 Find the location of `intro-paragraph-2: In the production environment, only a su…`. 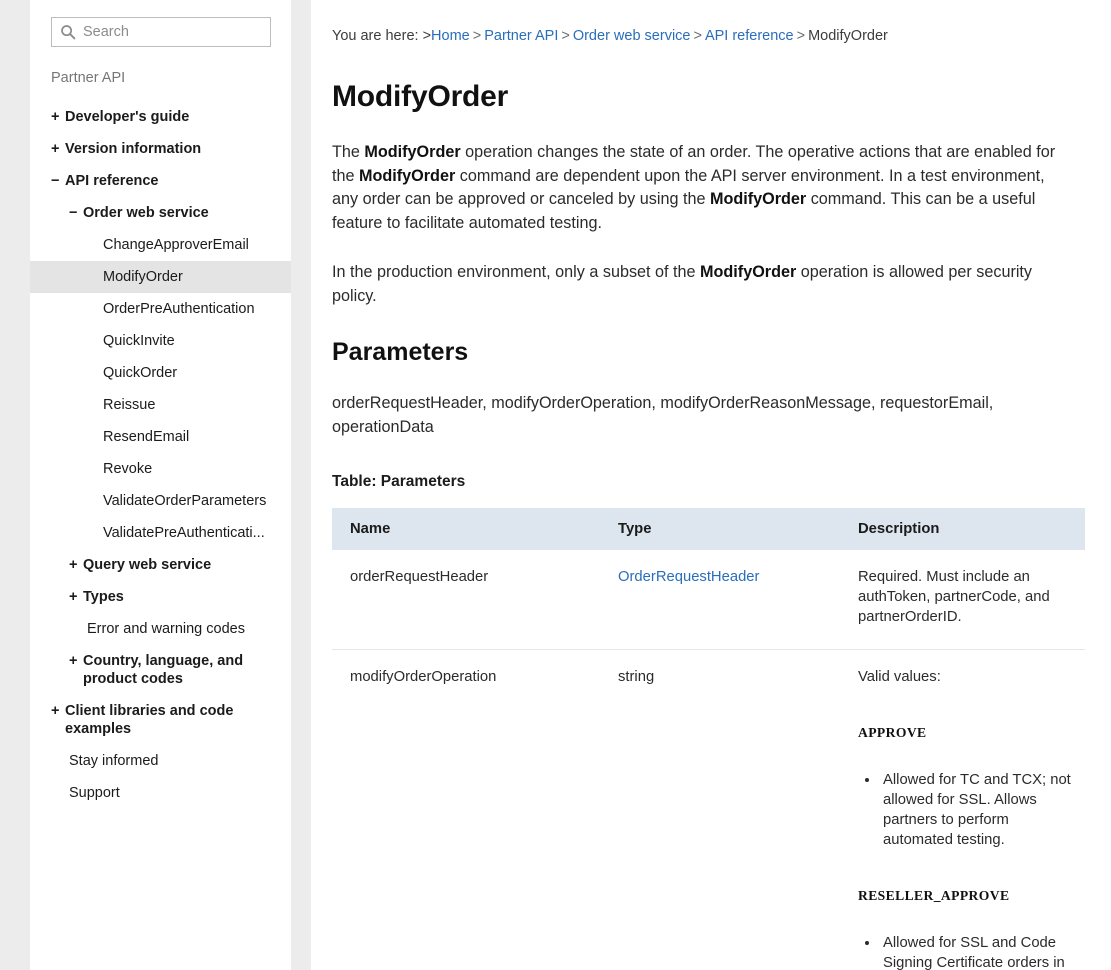

intro-paragraph-2: In the production environment, only a su… is located at coordinates (702, 284).